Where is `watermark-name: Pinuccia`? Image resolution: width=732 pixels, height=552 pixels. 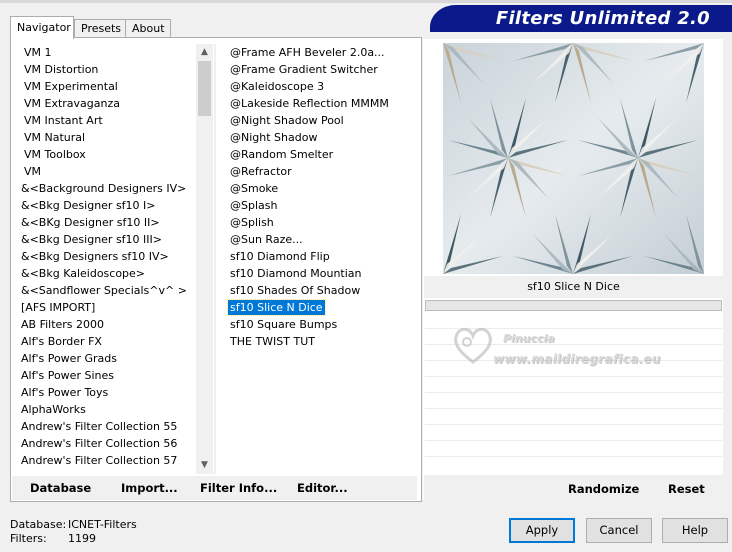 watermark-name: Pinuccia is located at coordinates (529, 338).